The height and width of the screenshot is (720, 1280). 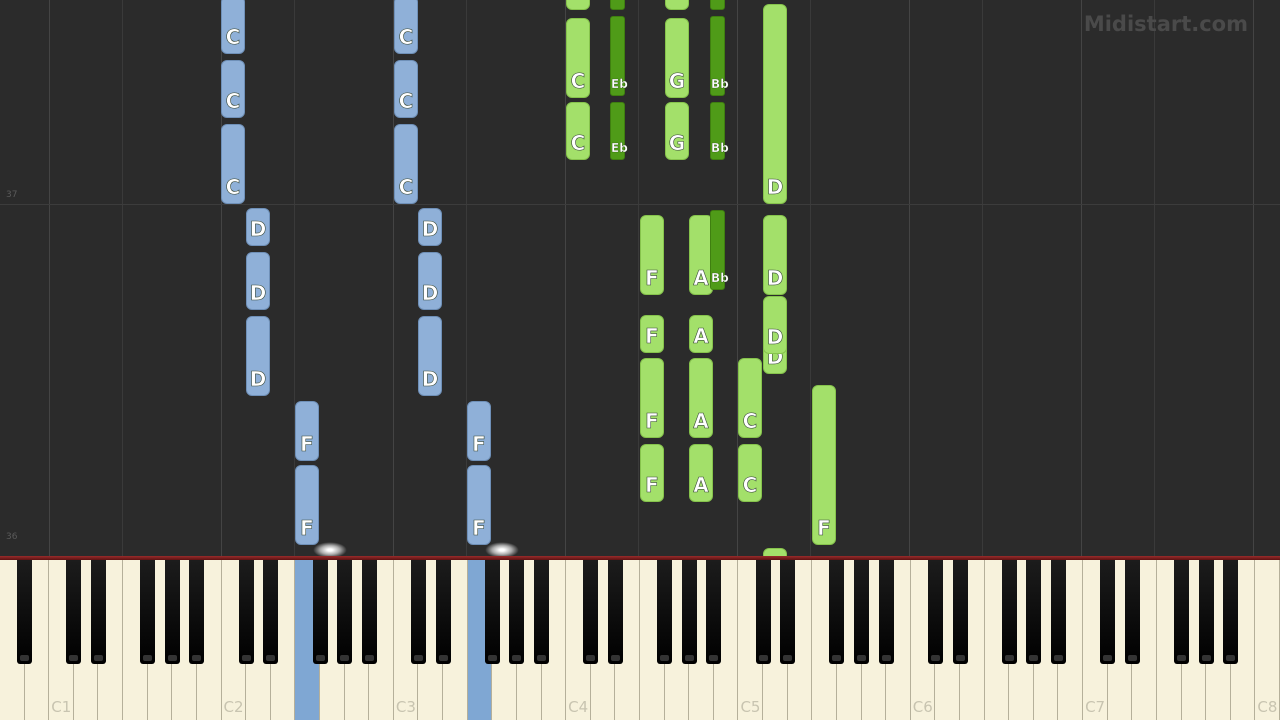 What do you see at coordinates (12, 195) in the screenshot?
I see `measure-number: 37` at bounding box center [12, 195].